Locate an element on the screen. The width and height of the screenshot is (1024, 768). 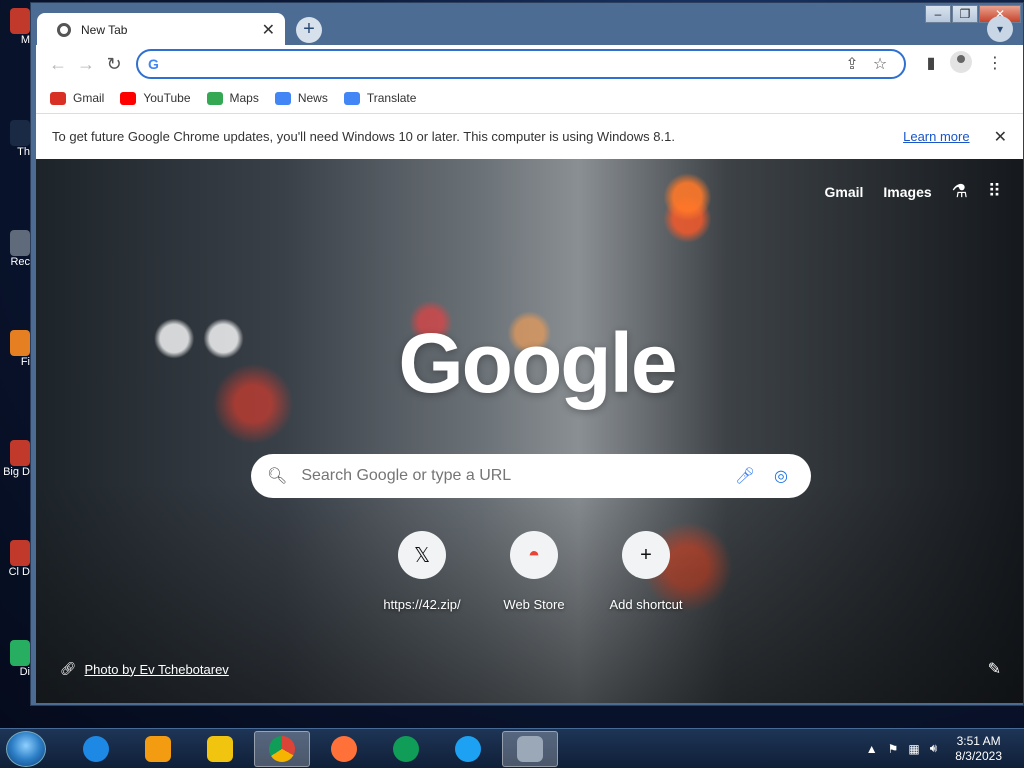
share-icon: ⇪ is located at coordinates (852, 64).